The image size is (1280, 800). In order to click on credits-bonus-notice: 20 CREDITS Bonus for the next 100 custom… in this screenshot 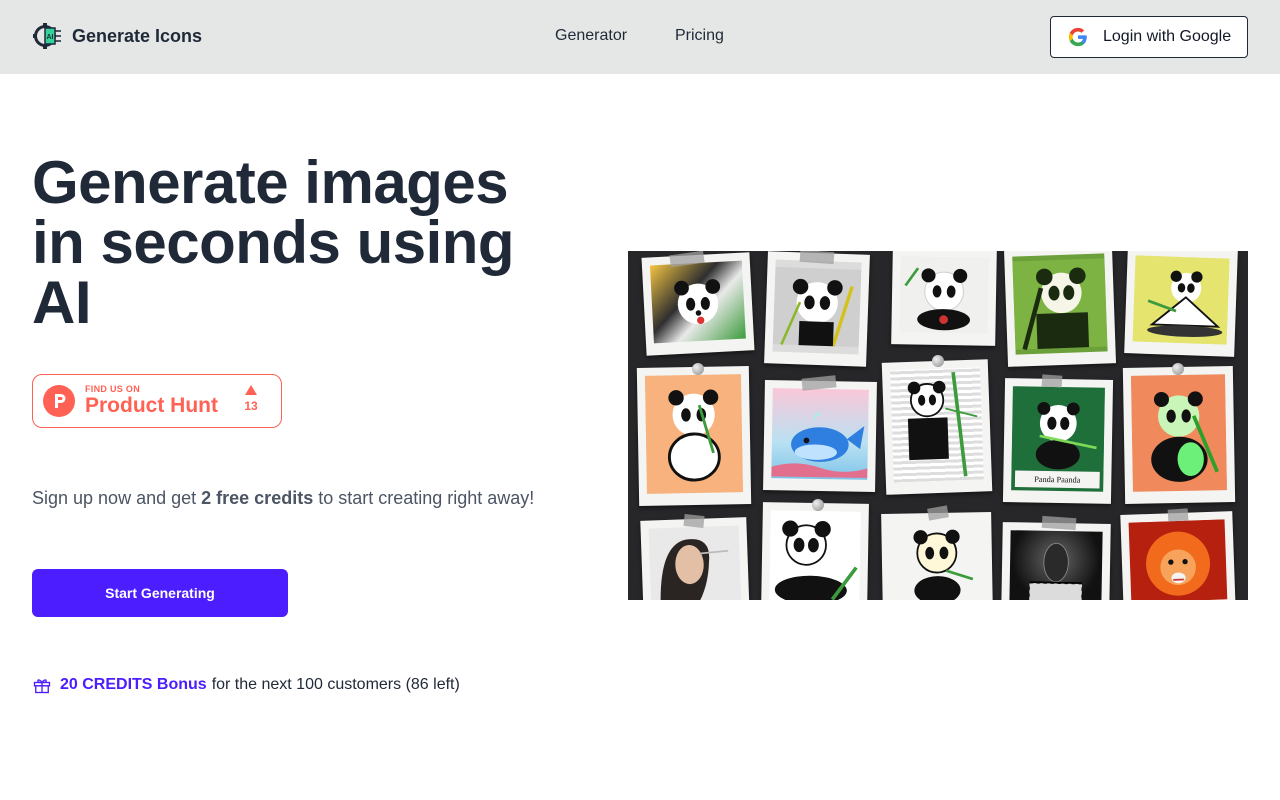, I will do `click(246, 685)`.